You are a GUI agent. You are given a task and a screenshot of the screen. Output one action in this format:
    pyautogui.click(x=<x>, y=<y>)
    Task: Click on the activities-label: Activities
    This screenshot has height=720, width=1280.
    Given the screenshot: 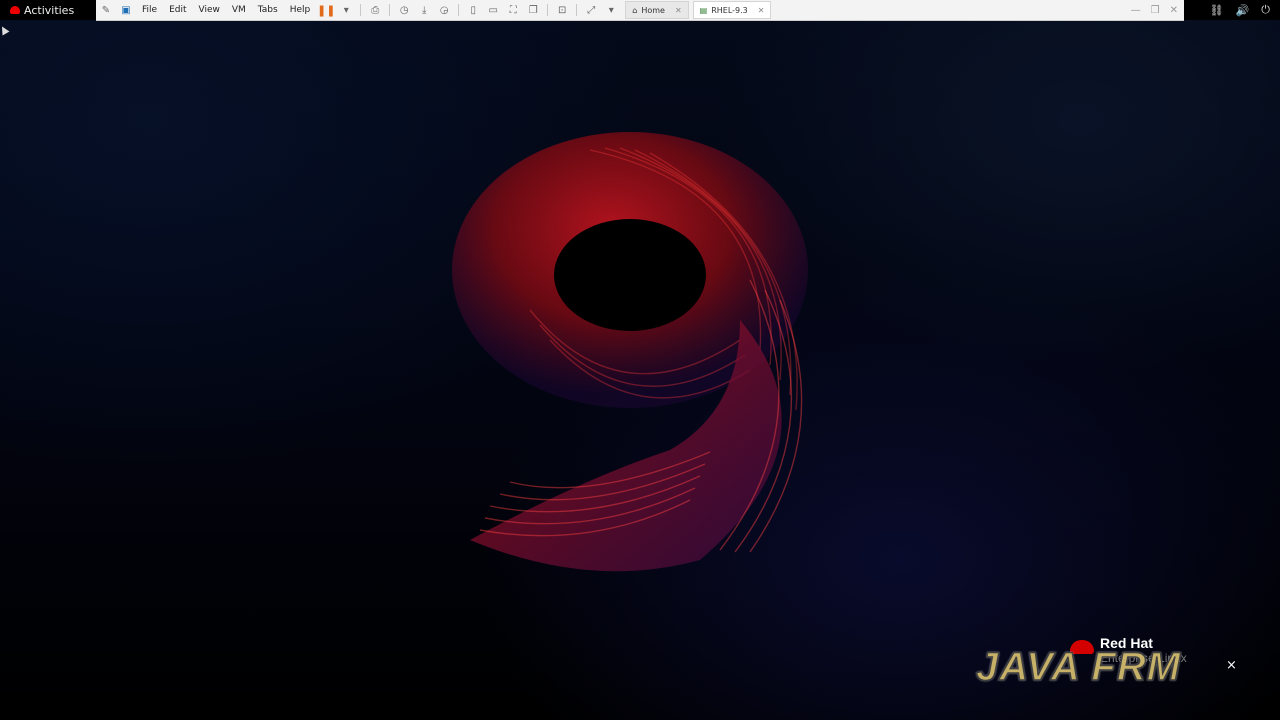 What is the action you would take?
    pyautogui.click(x=49, y=10)
    